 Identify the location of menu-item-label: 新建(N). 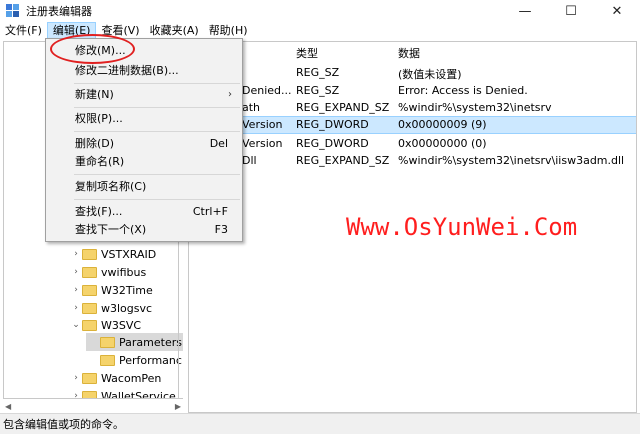
(94, 94).